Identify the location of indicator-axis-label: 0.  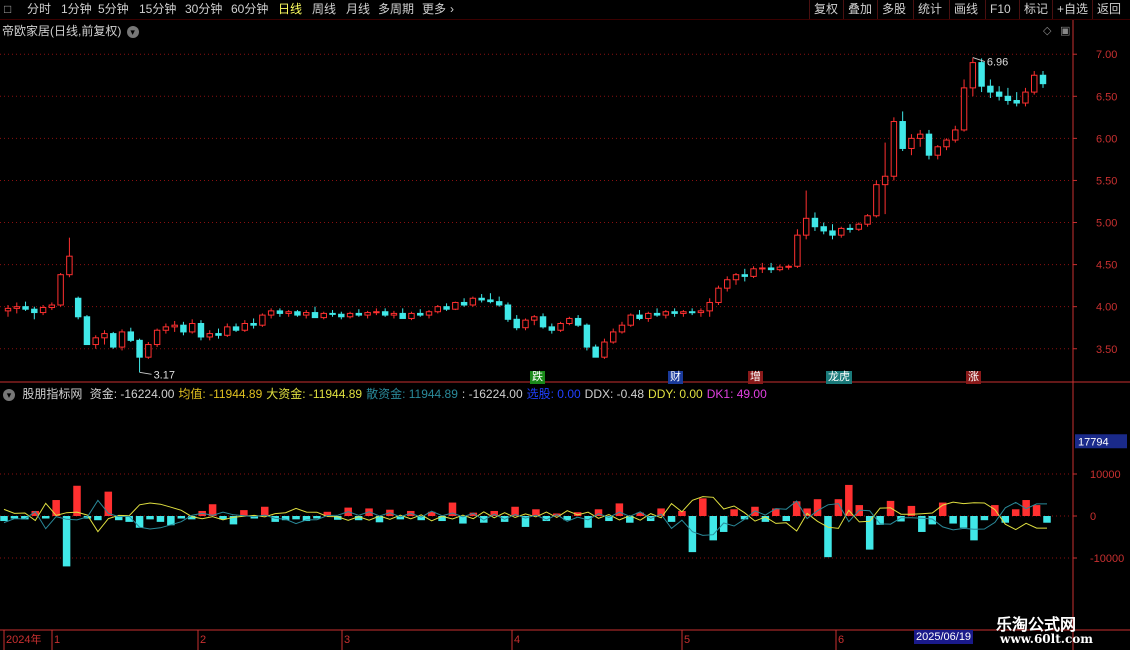
(1093, 517).